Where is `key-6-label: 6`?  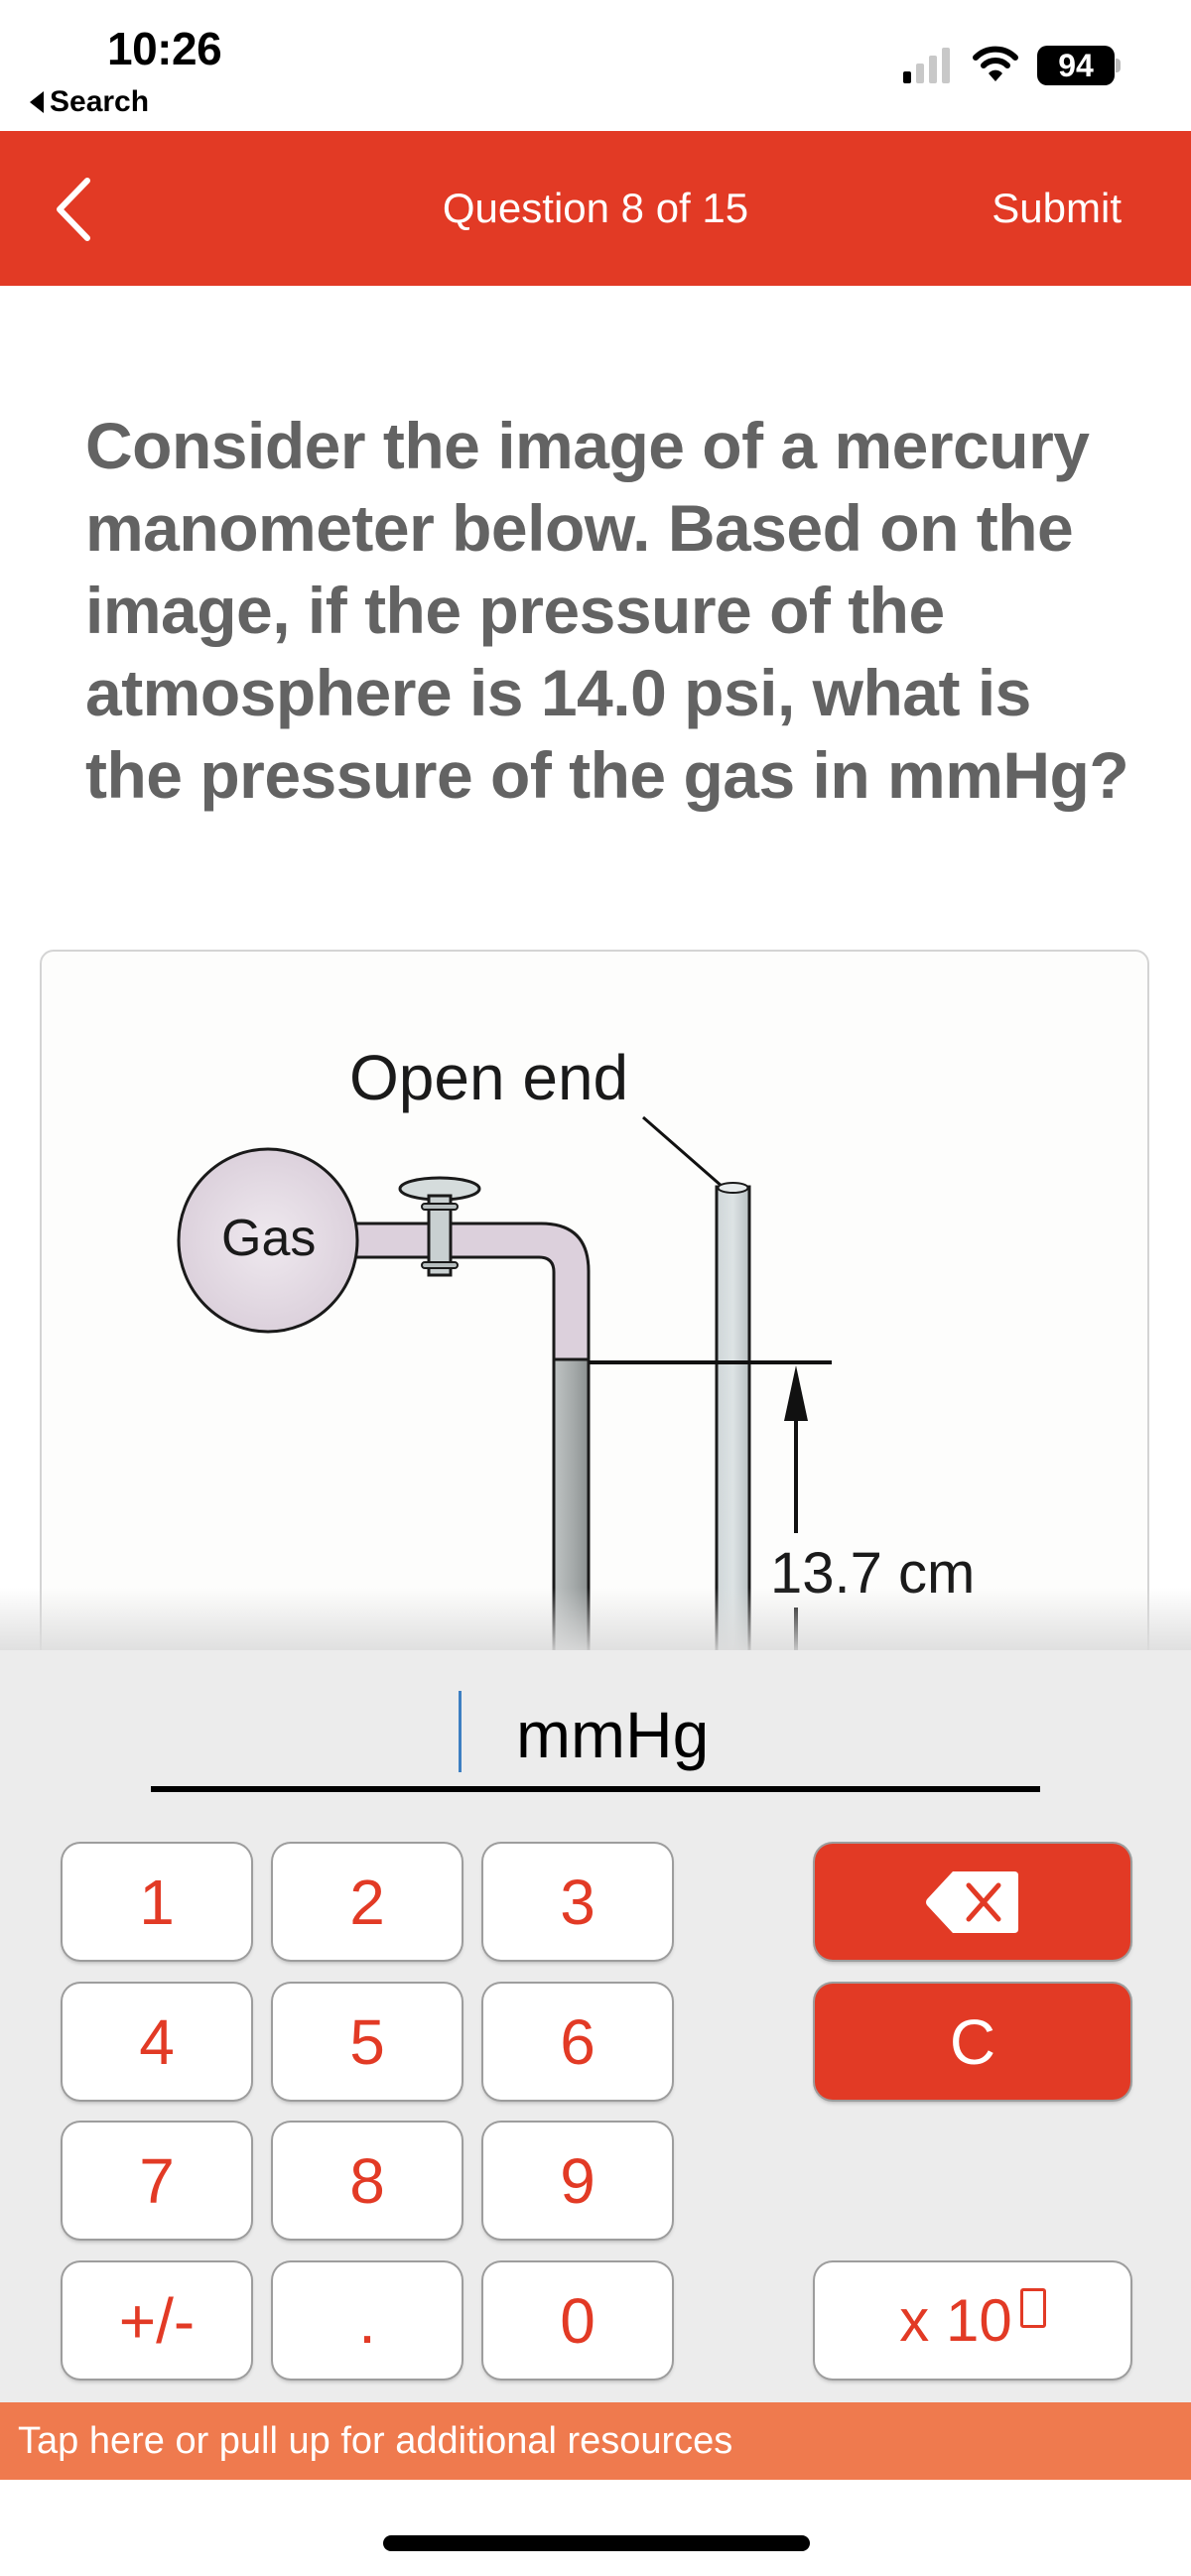
key-6-label: 6 is located at coordinates (578, 2042).